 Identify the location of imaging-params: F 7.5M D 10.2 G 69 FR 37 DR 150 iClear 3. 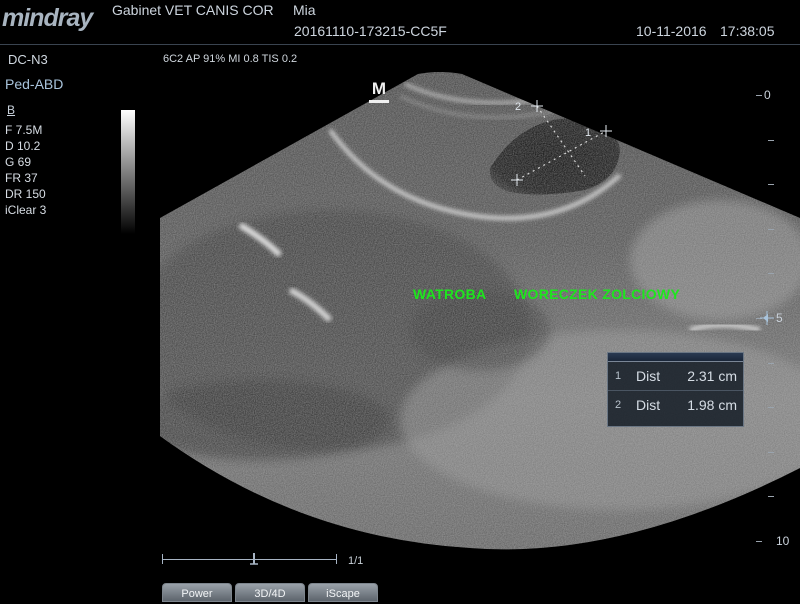
(25, 170).